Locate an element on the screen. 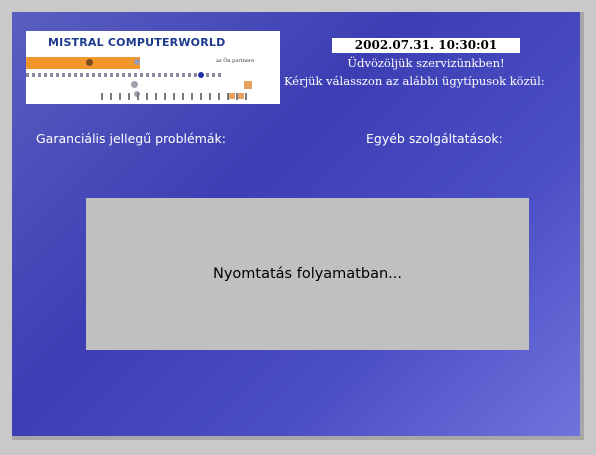 The width and height of the screenshot is (596, 455). datetime-display: 2002.07.31. 10:30:01 is located at coordinates (426, 45).